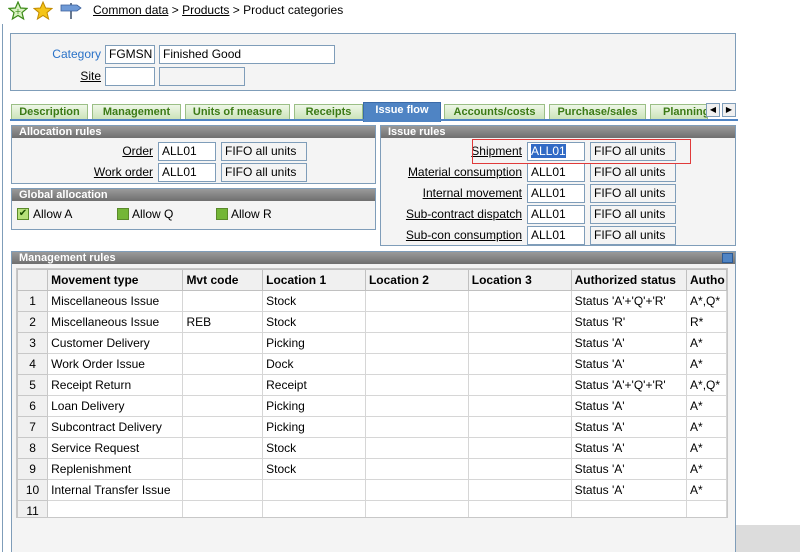 This screenshot has width=800, height=552. What do you see at coordinates (314, 364) in the screenshot?
I see `cell-location-1: Dock` at bounding box center [314, 364].